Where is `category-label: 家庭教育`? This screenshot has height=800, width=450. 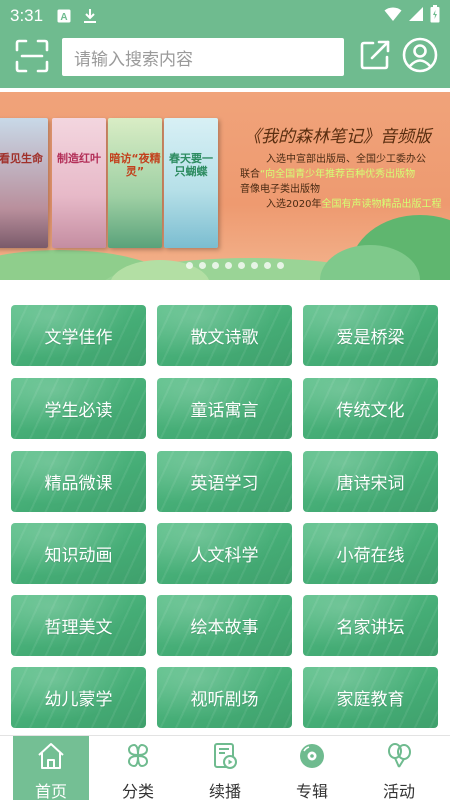
category-label: 家庭教育 is located at coordinates (370, 700).